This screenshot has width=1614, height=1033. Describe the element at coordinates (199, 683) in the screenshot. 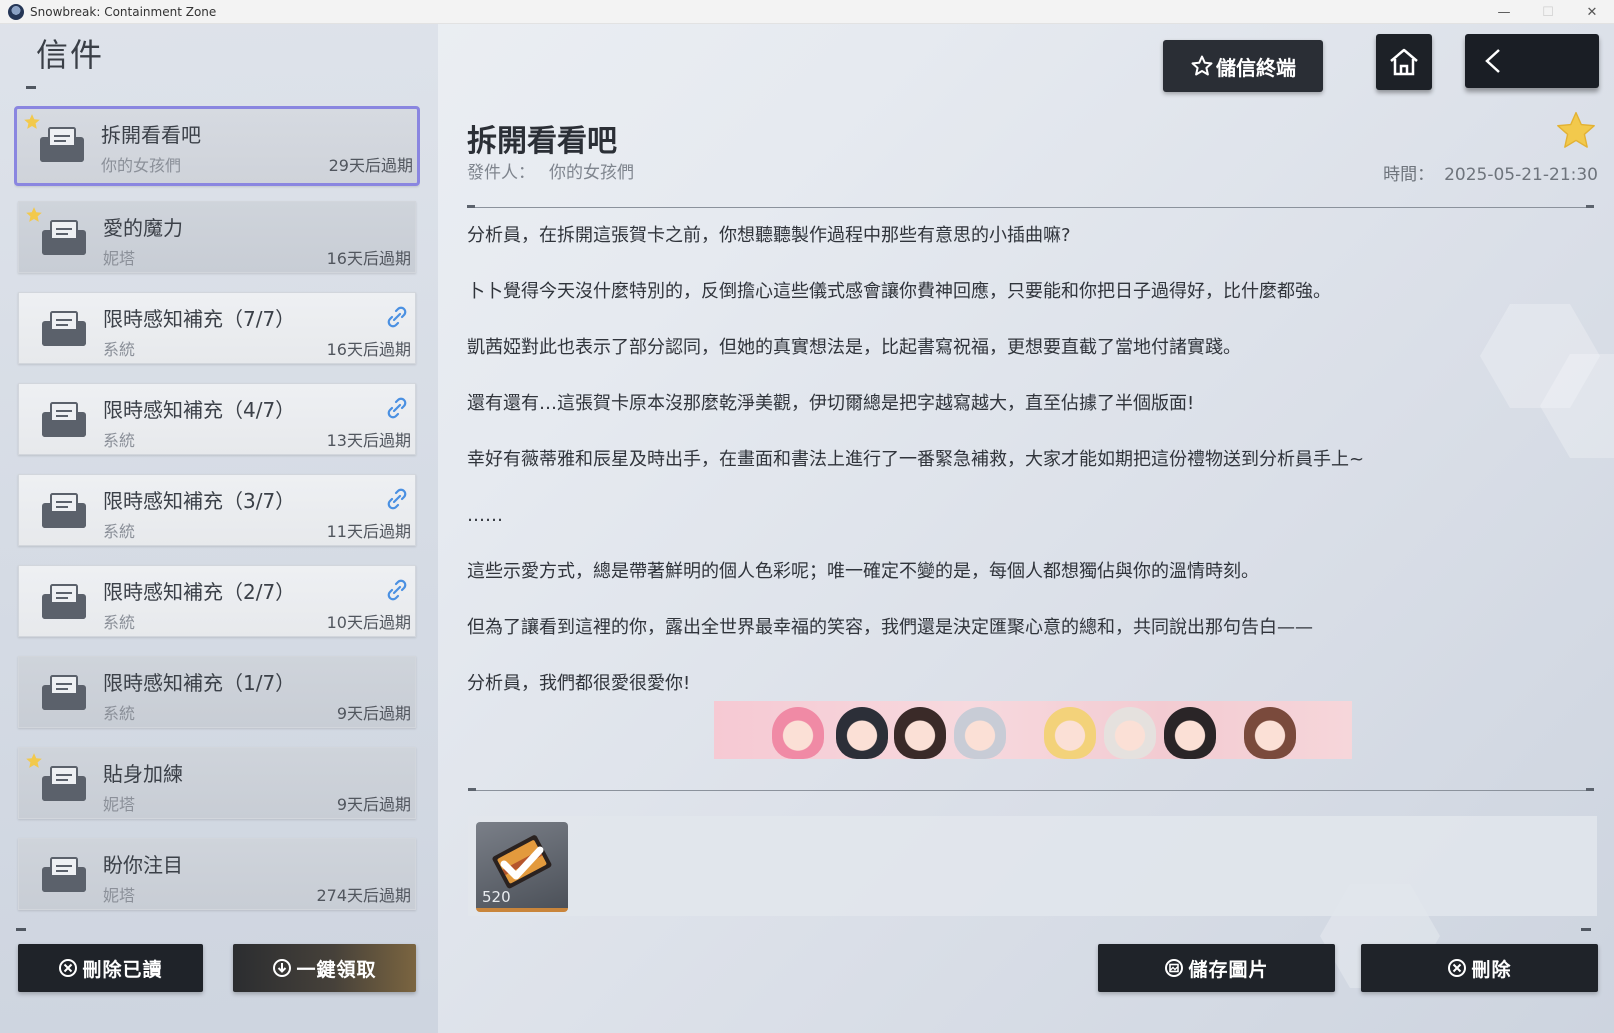

I see `mail-subject: 限時感知補充（1/7）` at that location.